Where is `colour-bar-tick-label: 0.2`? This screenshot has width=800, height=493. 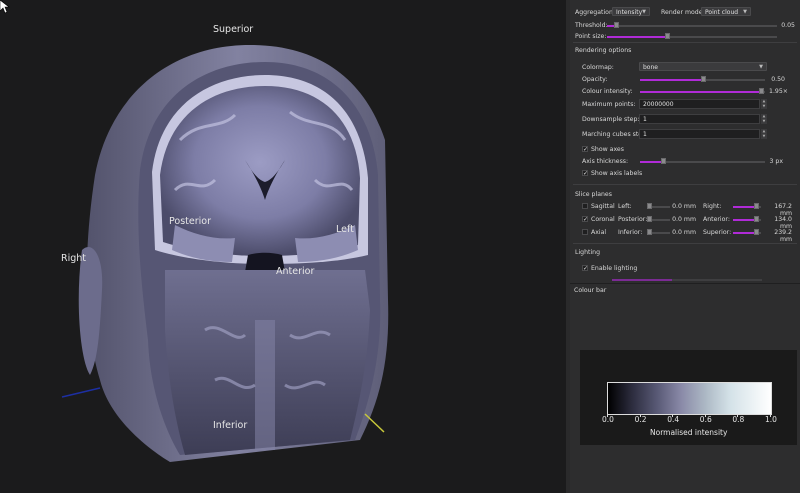 colour-bar-tick-label: 0.2 is located at coordinates (640, 419).